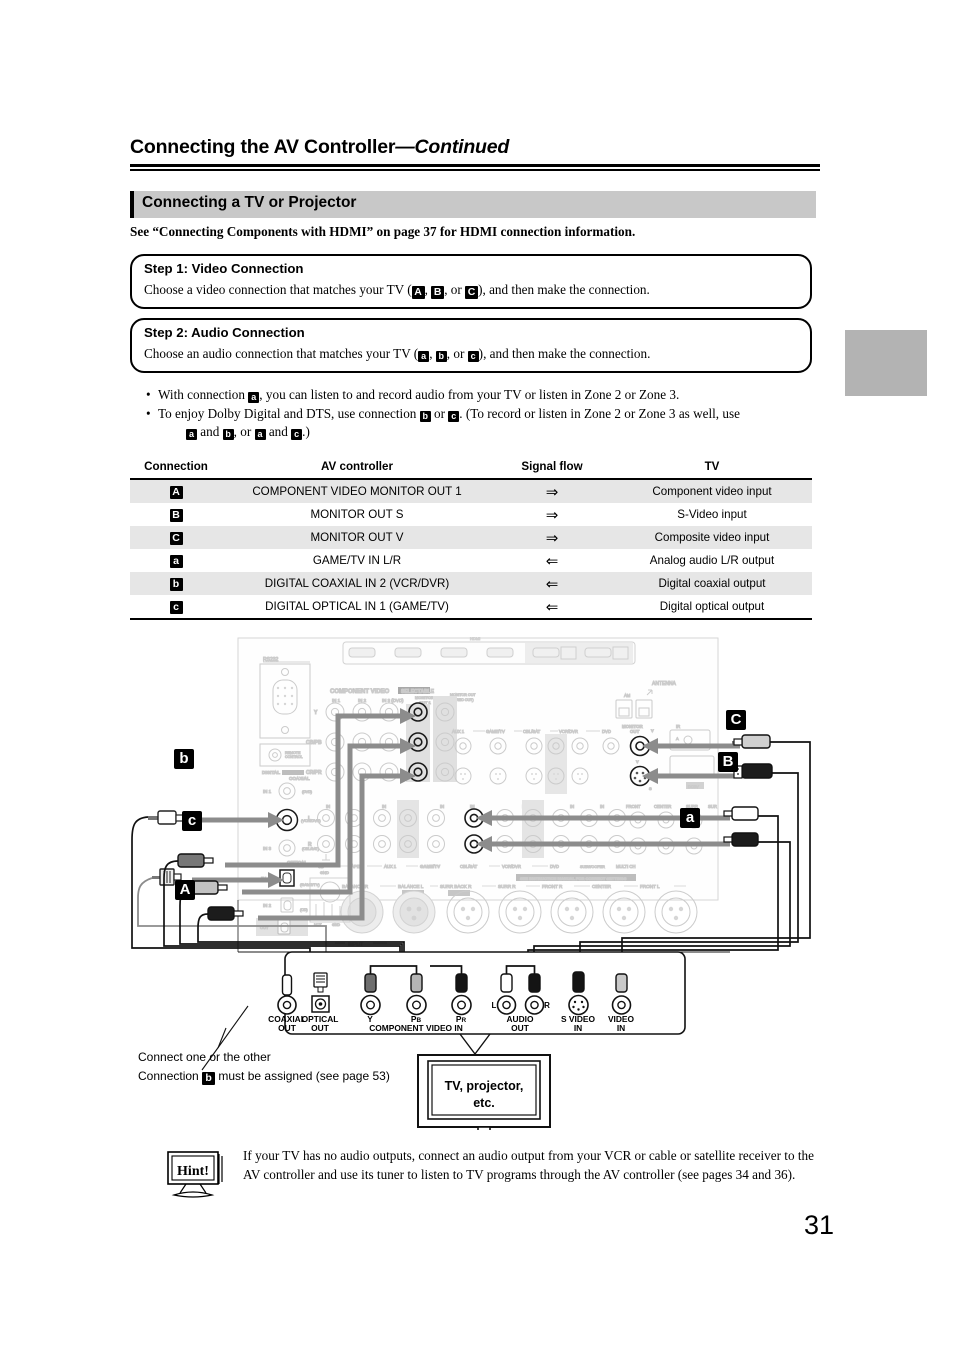 The image size is (954, 1351). I want to click on tv-label-video-2: IN, so click(621, 1028).